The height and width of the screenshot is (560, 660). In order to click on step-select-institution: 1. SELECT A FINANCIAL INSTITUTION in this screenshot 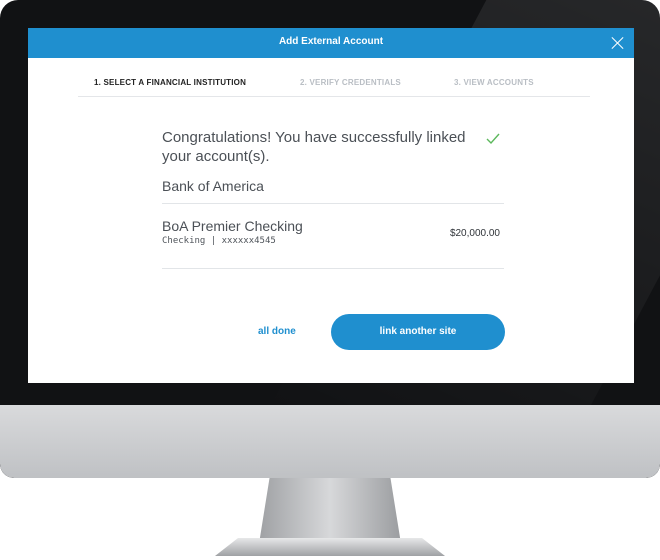, I will do `click(170, 82)`.